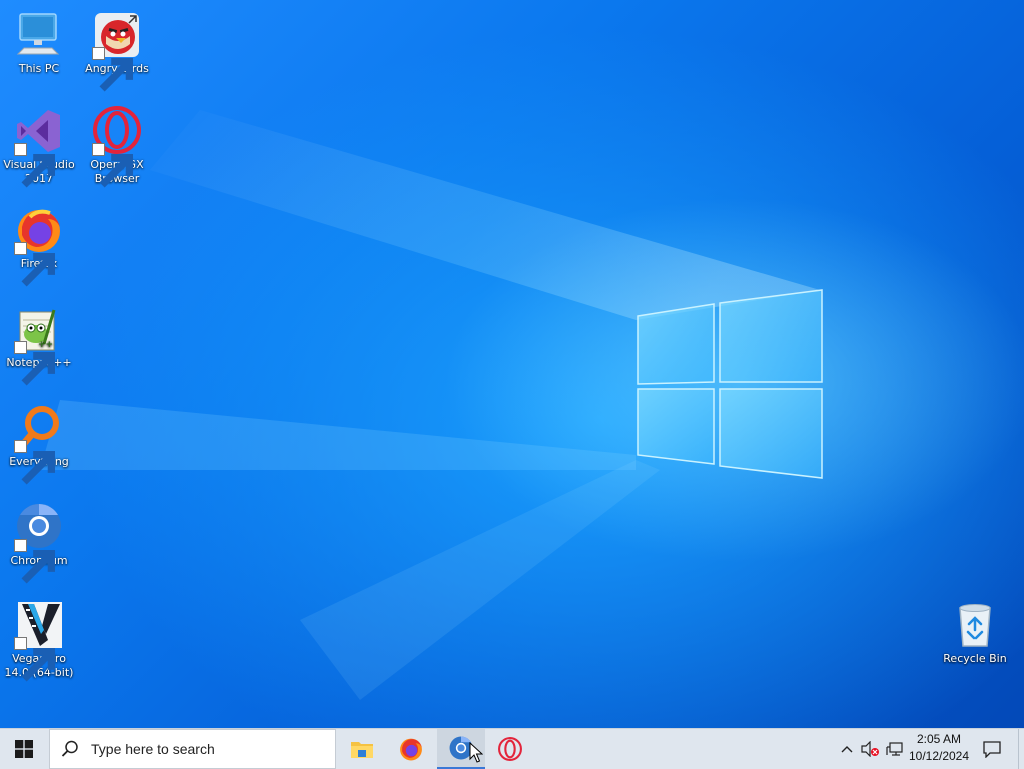 The height and width of the screenshot is (769, 1024). What do you see at coordinates (975, 658) in the screenshot?
I see `desktop-icon-label: Recycle Bin` at bounding box center [975, 658].